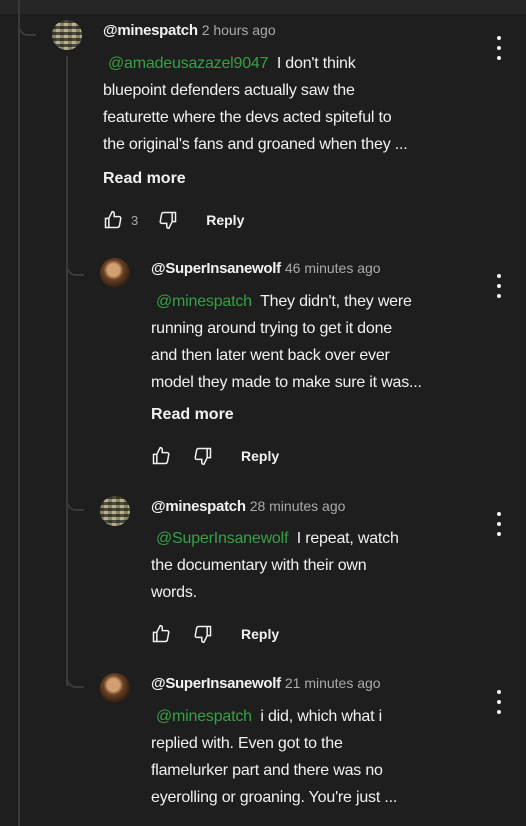 Image resolution: width=526 pixels, height=826 pixels. What do you see at coordinates (247, 743) in the screenshot?
I see `comment-text-line: replied with. Even got to the` at bounding box center [247, 743].